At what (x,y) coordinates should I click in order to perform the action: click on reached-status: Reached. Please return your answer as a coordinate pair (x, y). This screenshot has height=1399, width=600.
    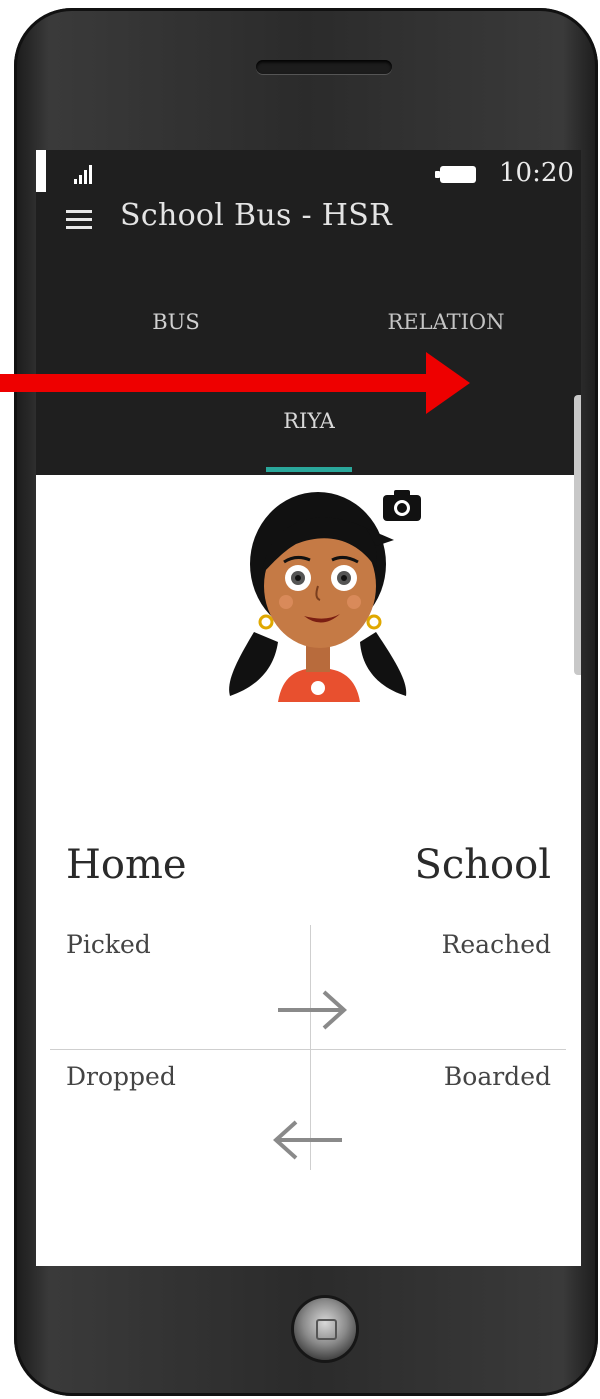
    Looking at the image, I should click on (496, 944).